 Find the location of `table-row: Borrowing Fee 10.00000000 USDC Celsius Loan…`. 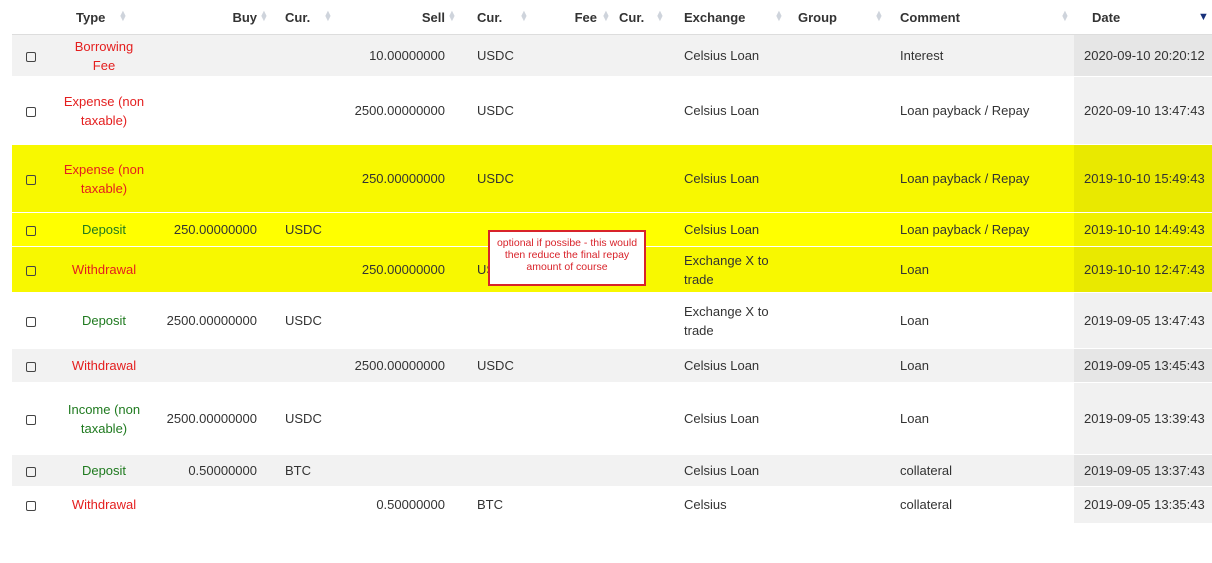

table-row: Borrowing Fee 10.00000000 USDC Celsius Loan… is located at coordinates (612, 55).